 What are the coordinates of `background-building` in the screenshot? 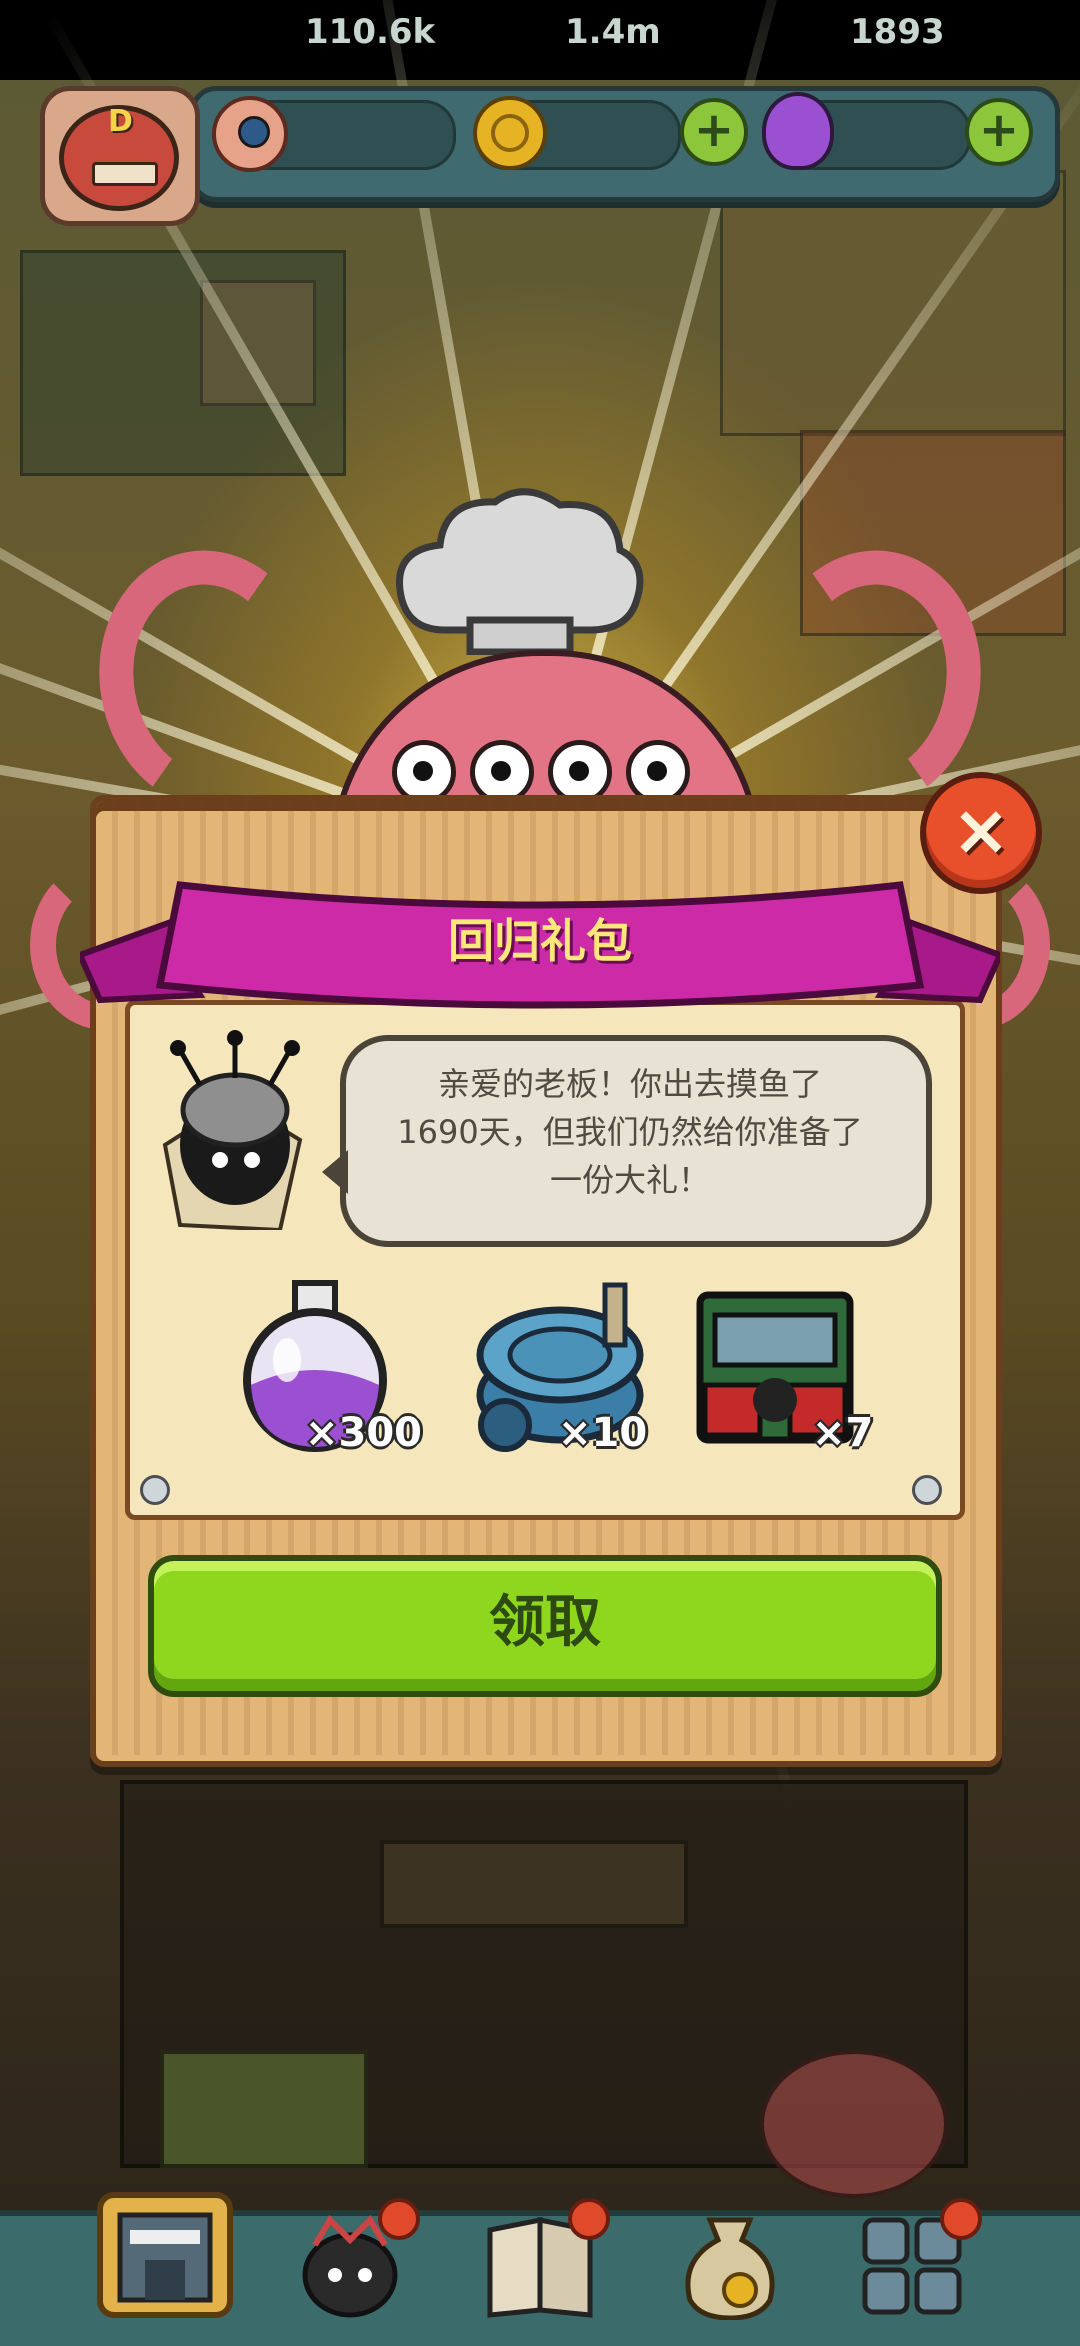 It's located at (893, 303).